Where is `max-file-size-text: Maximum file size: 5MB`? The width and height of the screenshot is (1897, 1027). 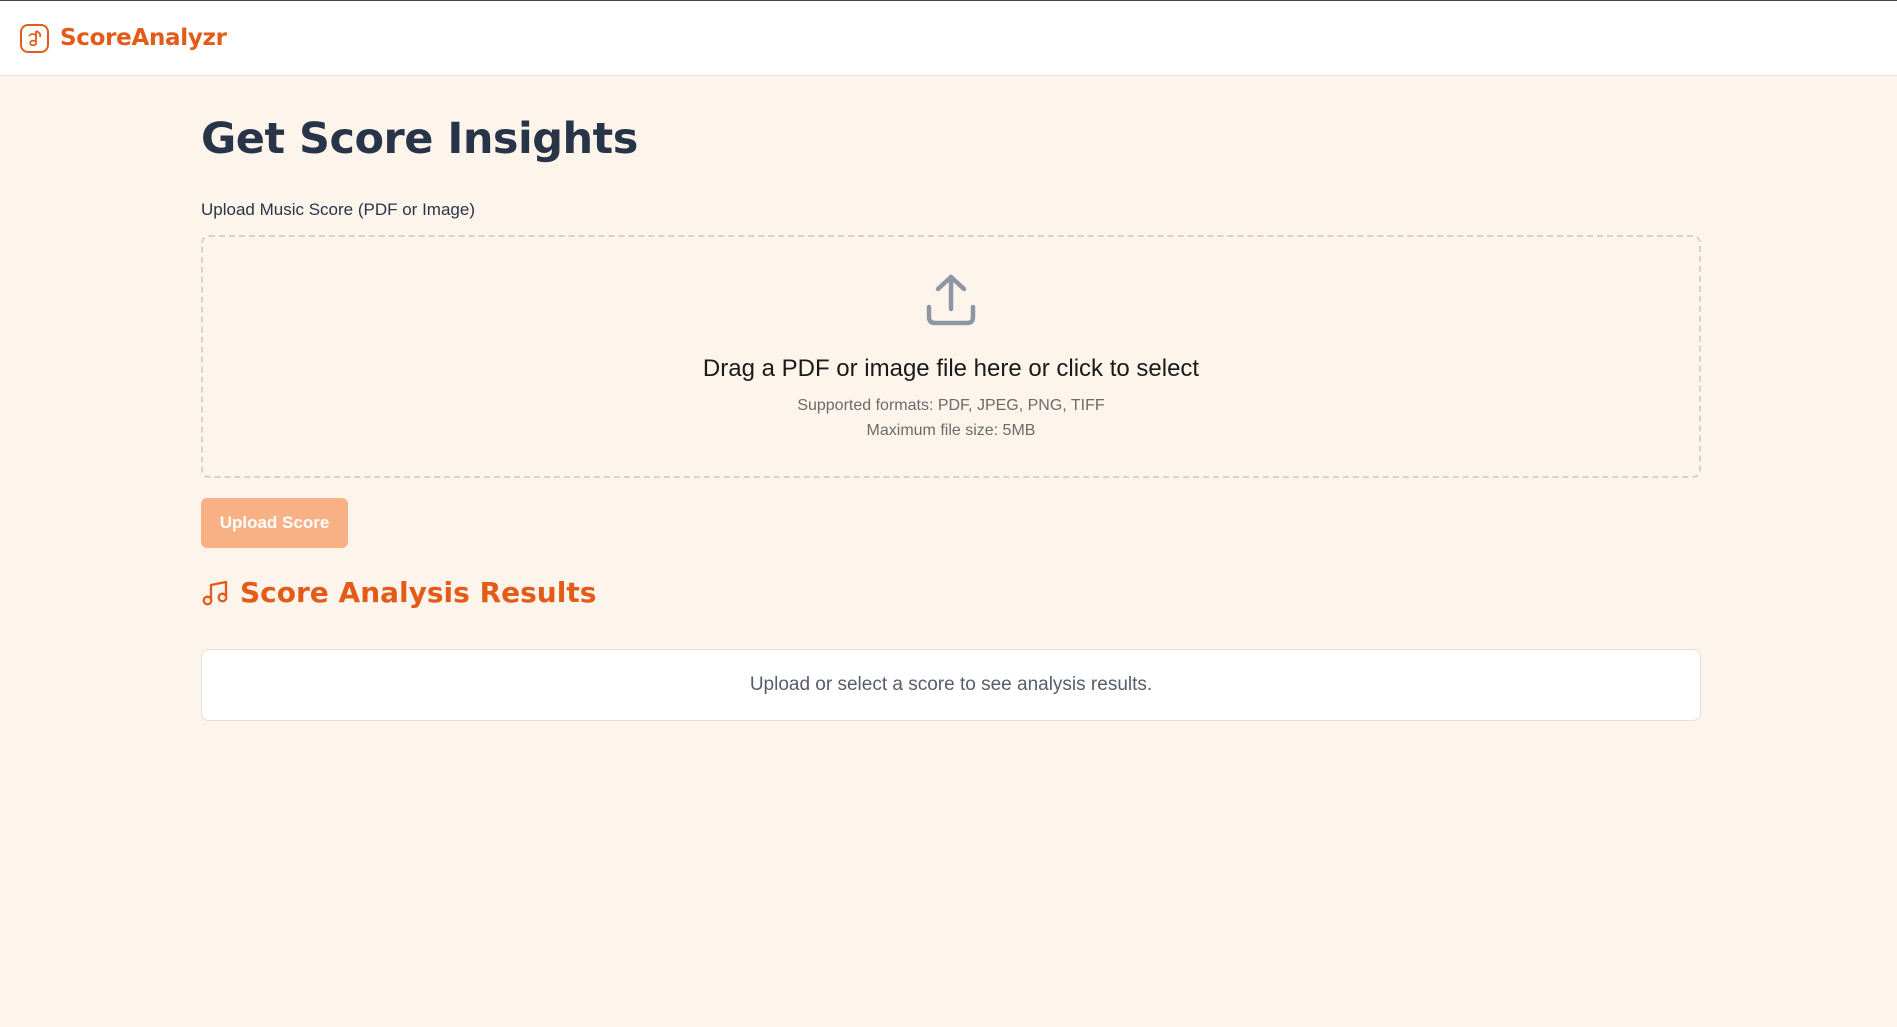
max-file-size-text: Maximum file size: 5MB is located at coordinates (951, 430).